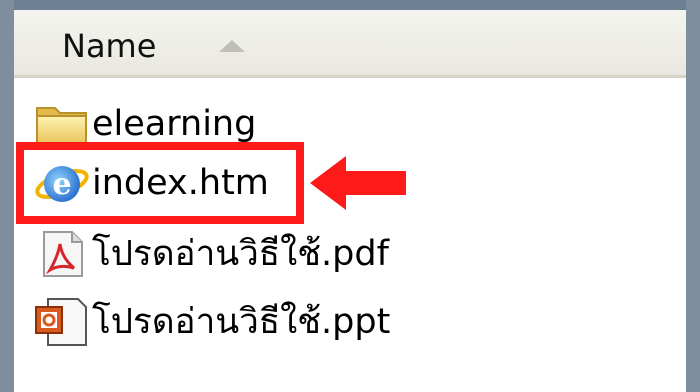 Image resolution: width=700 pixels, height=392 pixels. What do you see at coordinates (358, 183) in the screenshot?
I see `red-arrow-icon` at bounding box center [358, 183].